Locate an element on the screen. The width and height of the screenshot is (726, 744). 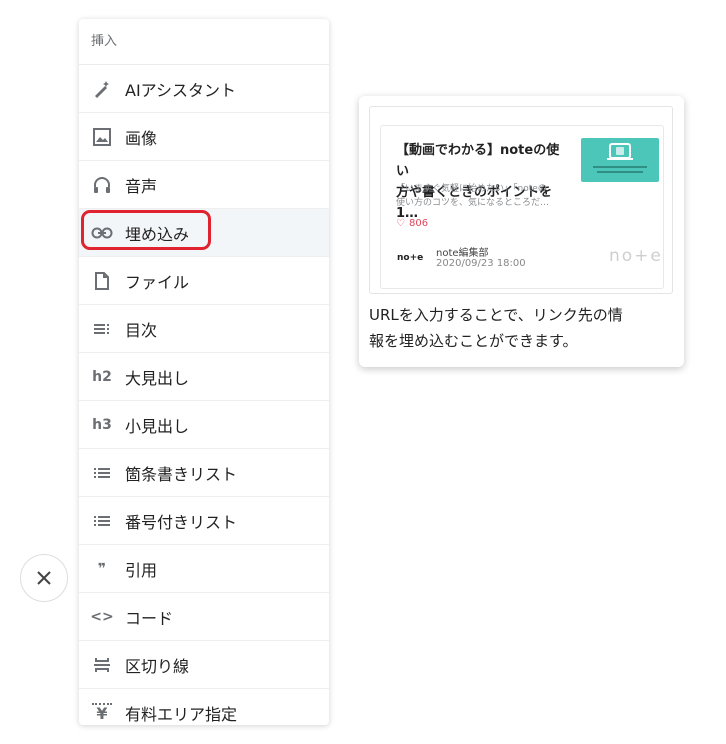
menu-item-bullet-list: 箇条書きリスト is located at coordinates (204, 473).